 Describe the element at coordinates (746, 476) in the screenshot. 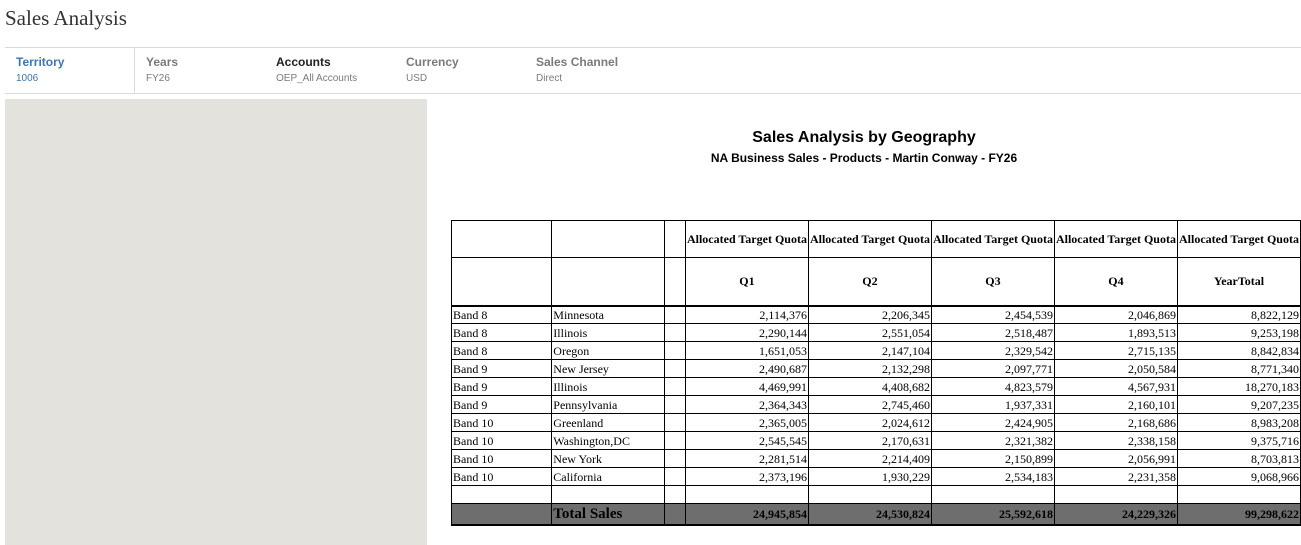

I see `row-value-q1: 2,373,196` at that location.